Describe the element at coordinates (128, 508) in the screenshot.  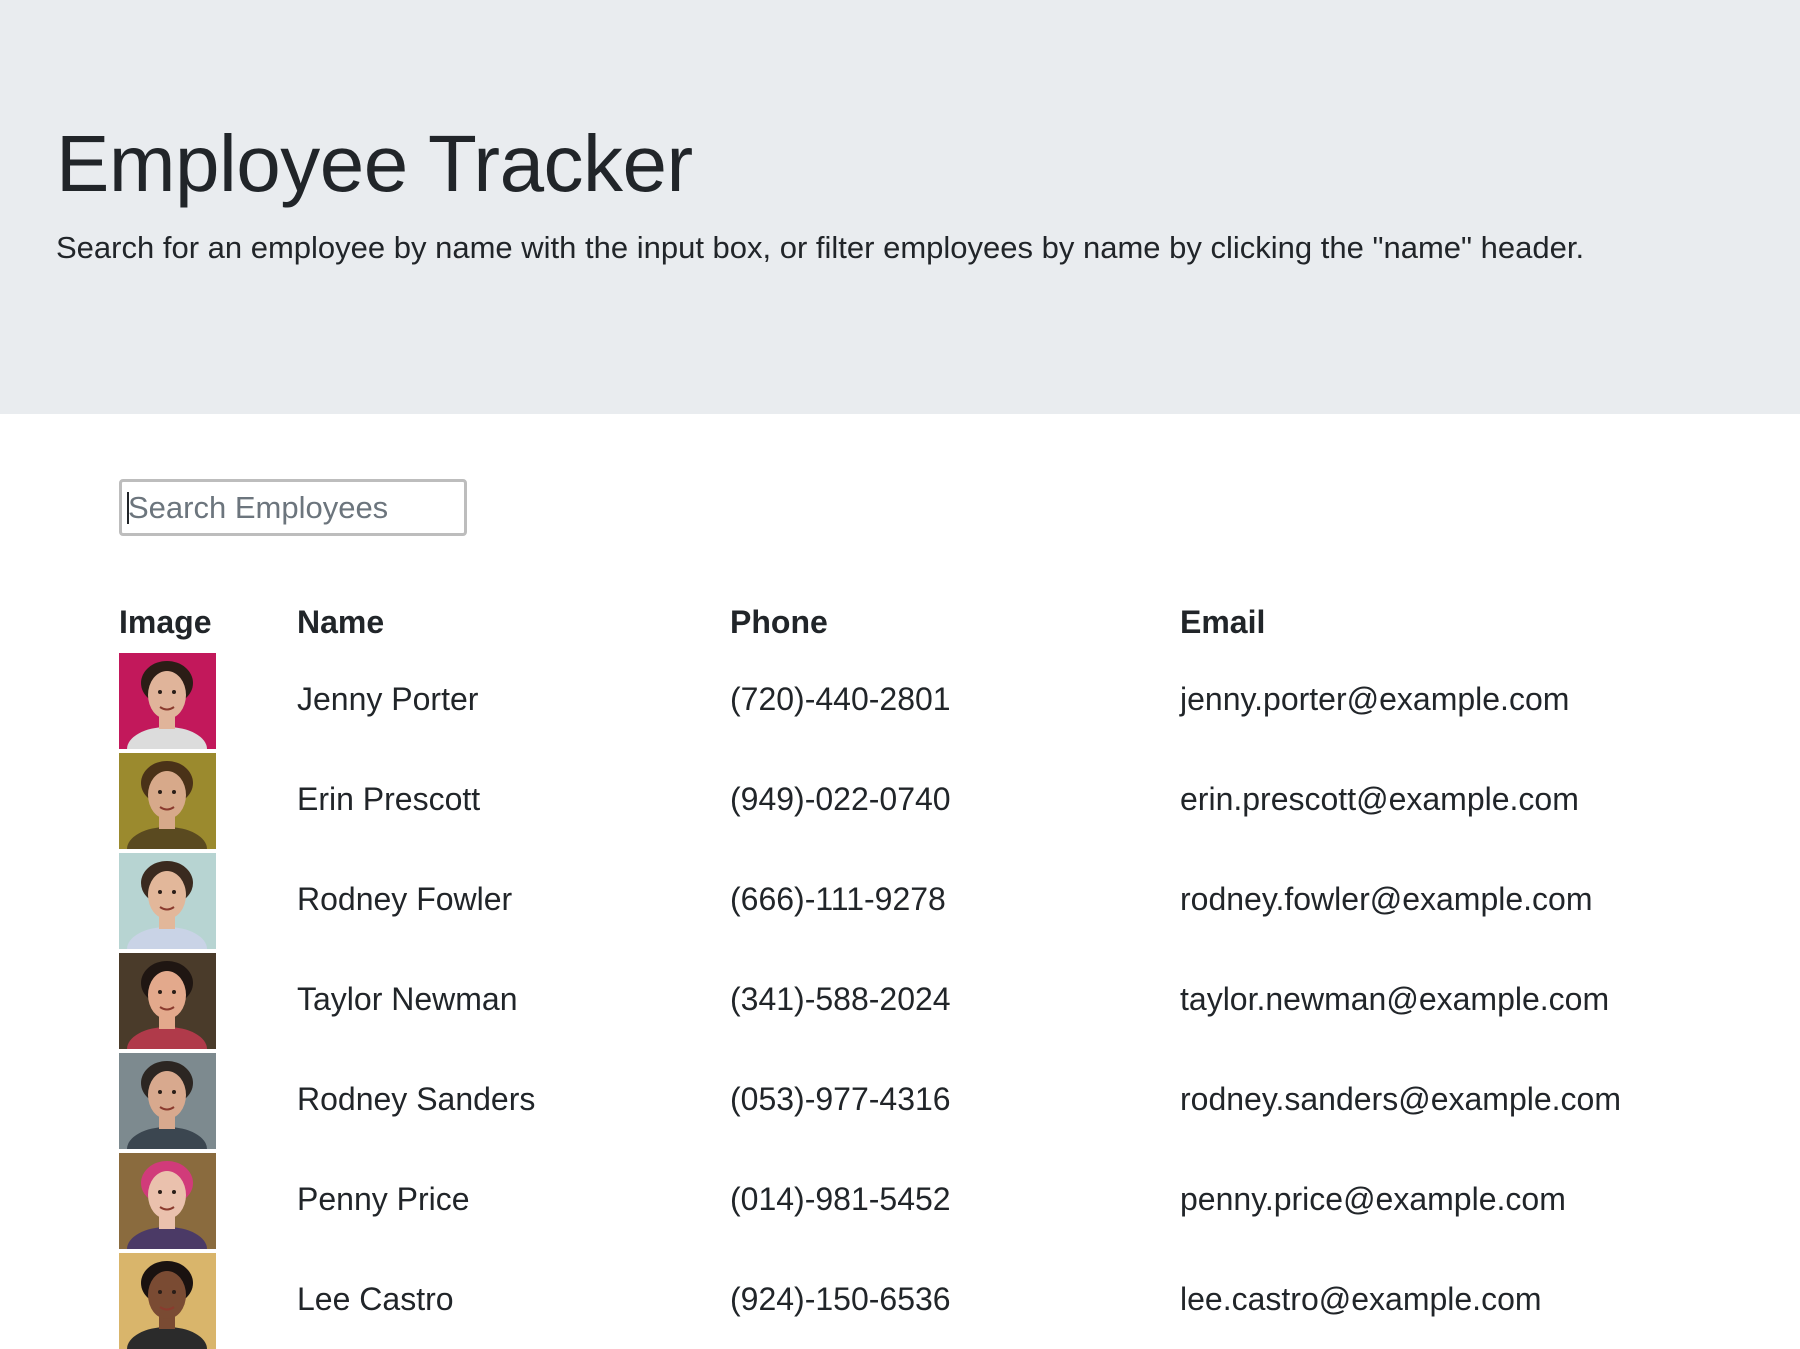
I see `text-caret` at that location.